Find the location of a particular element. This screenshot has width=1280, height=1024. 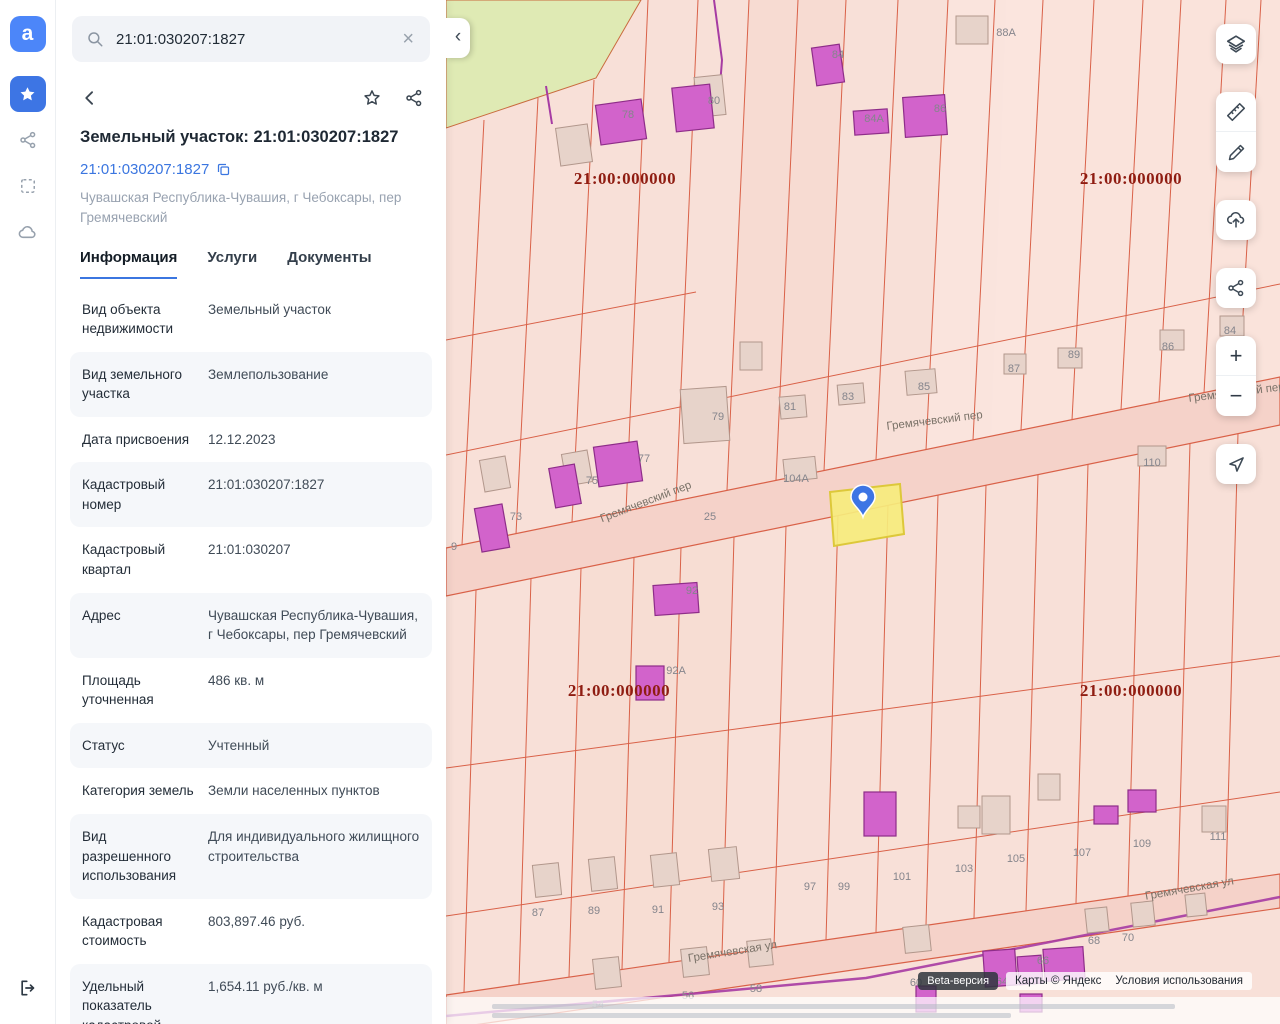

panel-header is located at coordinates (252, 98).